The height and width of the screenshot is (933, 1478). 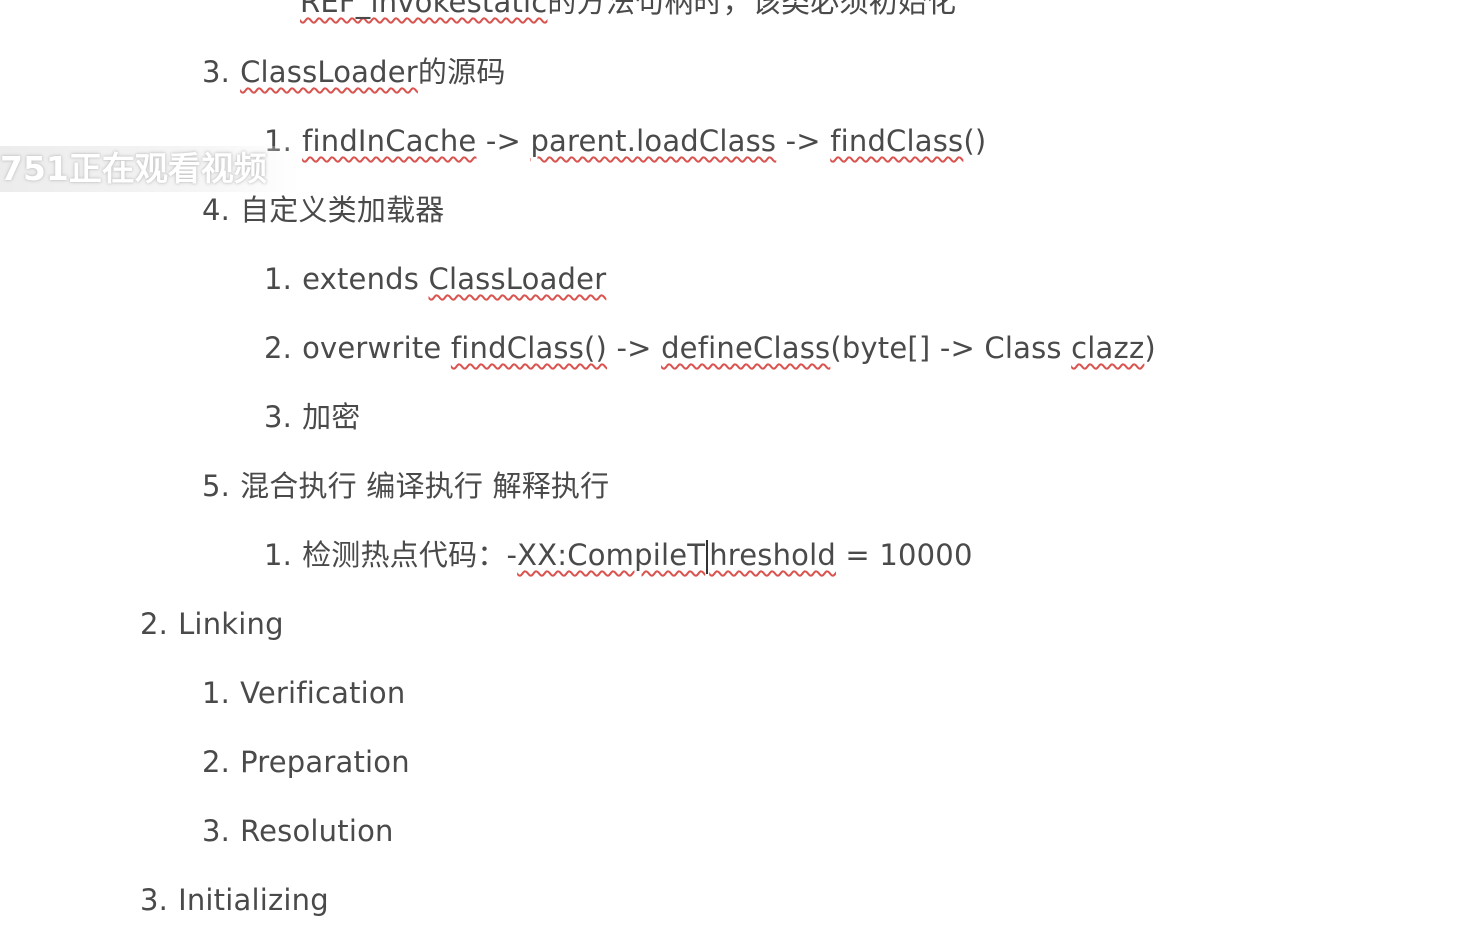 I want to click on list-item-mixed-execution: 5. 混合执行 编译执行 解释执行, so click(x=405, y=486).